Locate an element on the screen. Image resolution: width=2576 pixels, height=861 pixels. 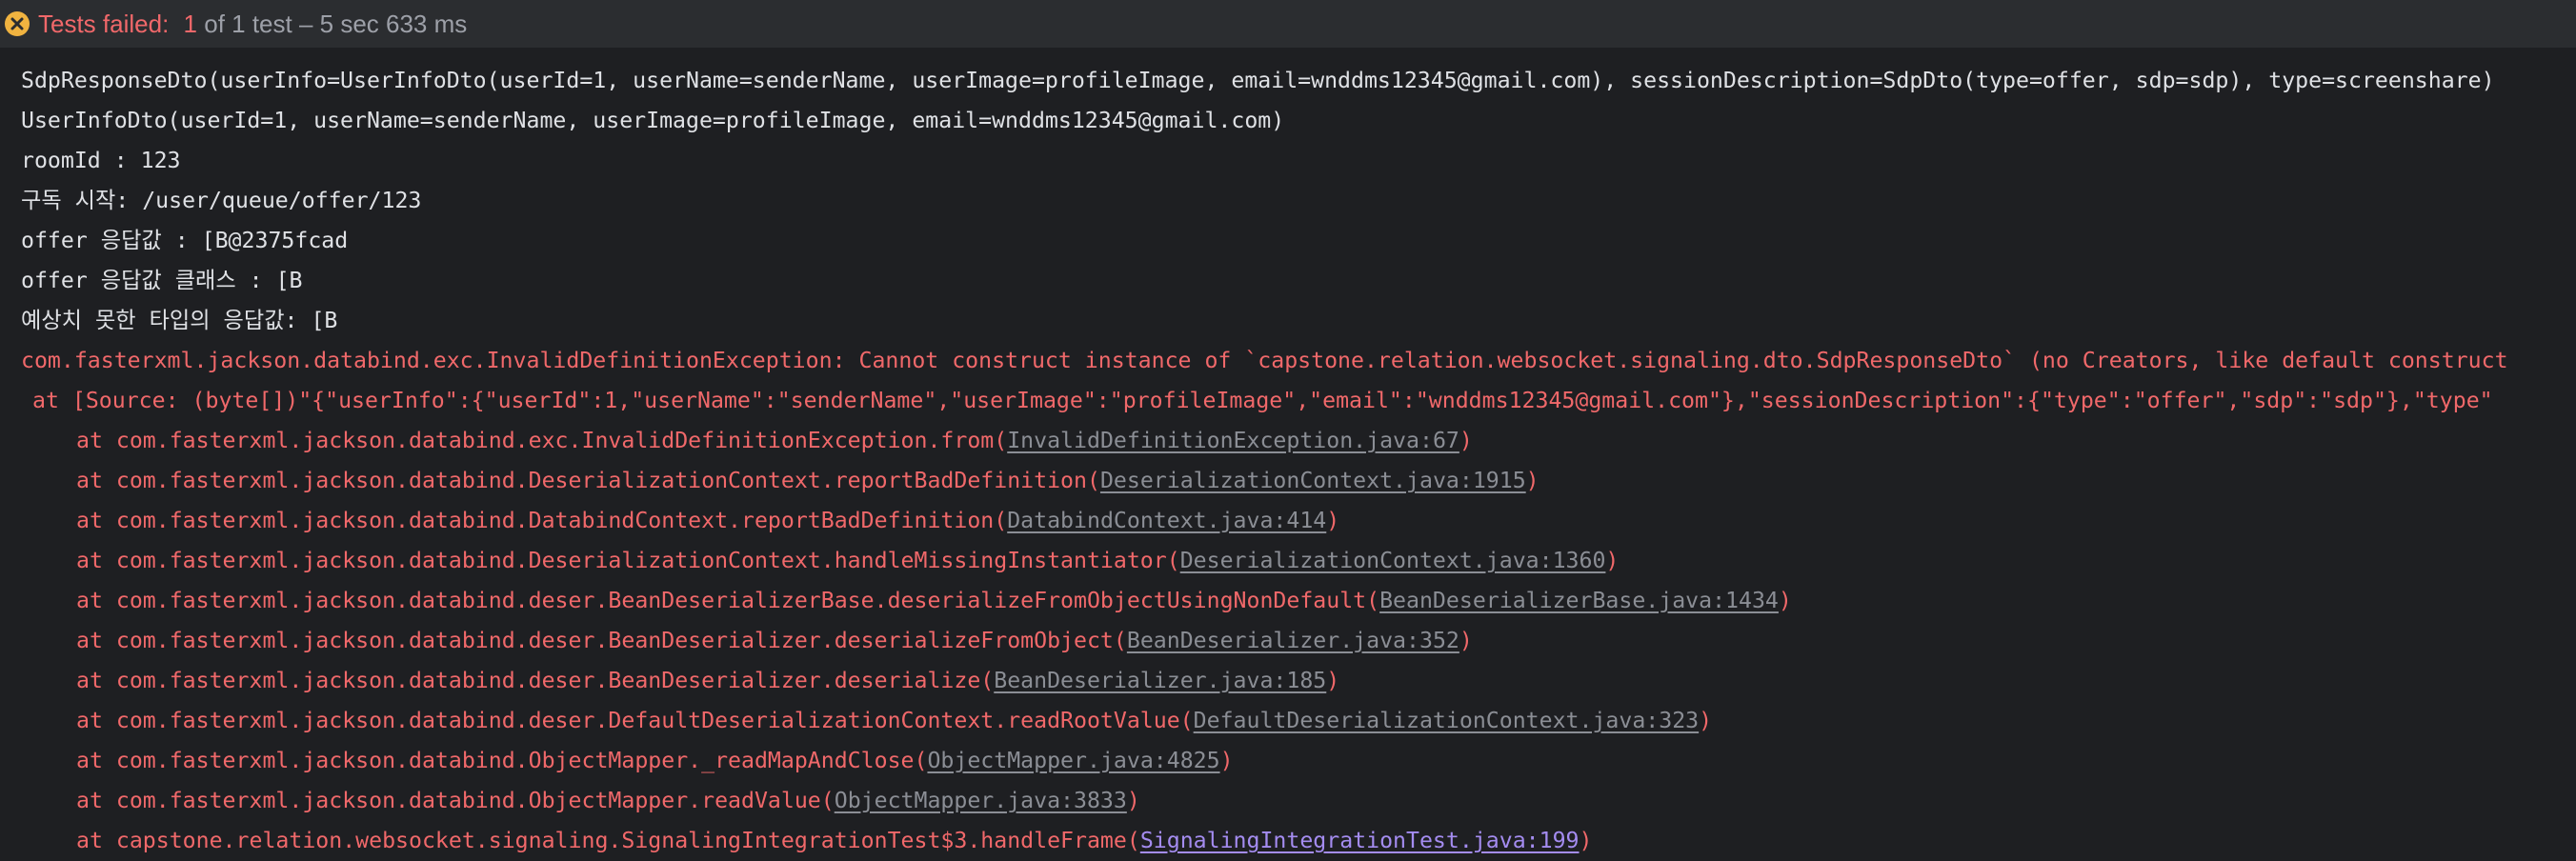
stack-frame-link: ObjectMapper.java:4825 is located at coordinates (1073, 760).